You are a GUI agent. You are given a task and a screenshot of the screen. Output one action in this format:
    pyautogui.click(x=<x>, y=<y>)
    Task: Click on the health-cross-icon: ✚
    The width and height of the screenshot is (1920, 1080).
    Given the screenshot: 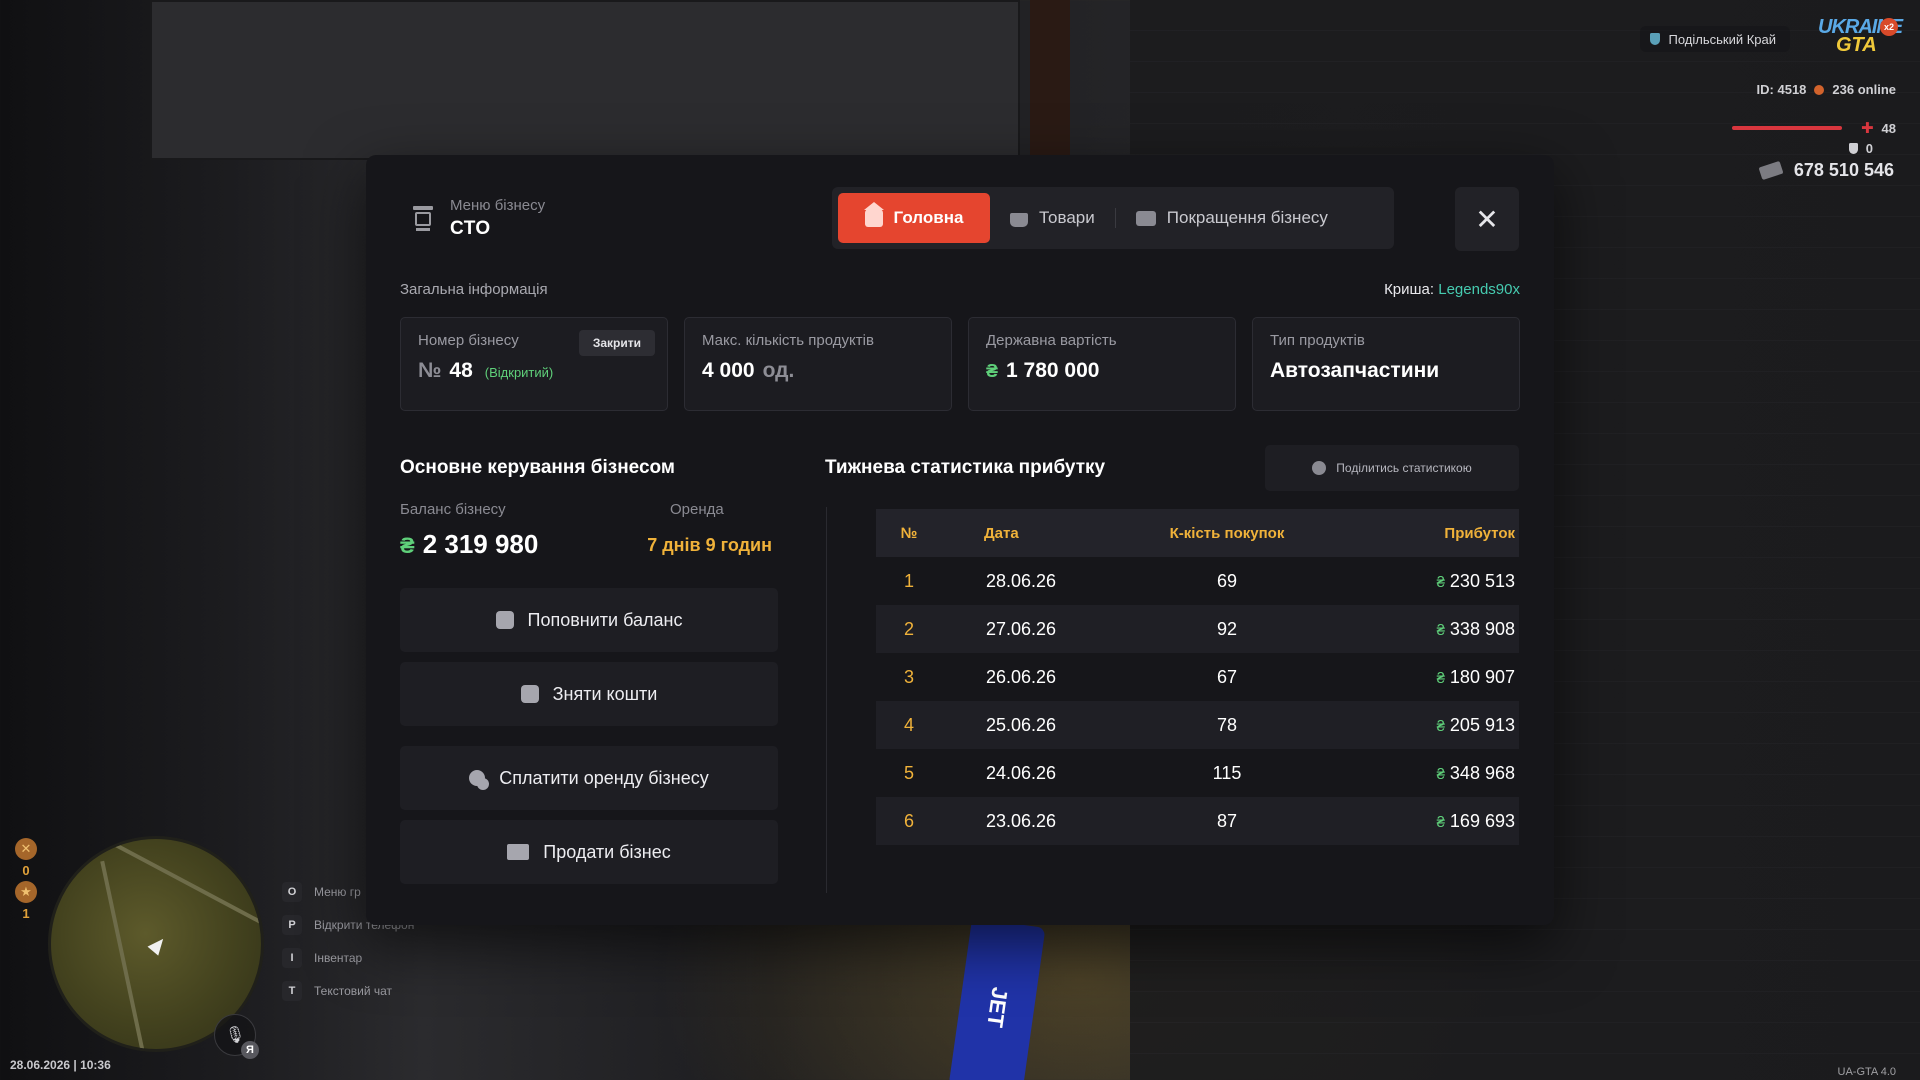 What is the action you would take?
    pyautogui.click(x=1867, y=128)
    